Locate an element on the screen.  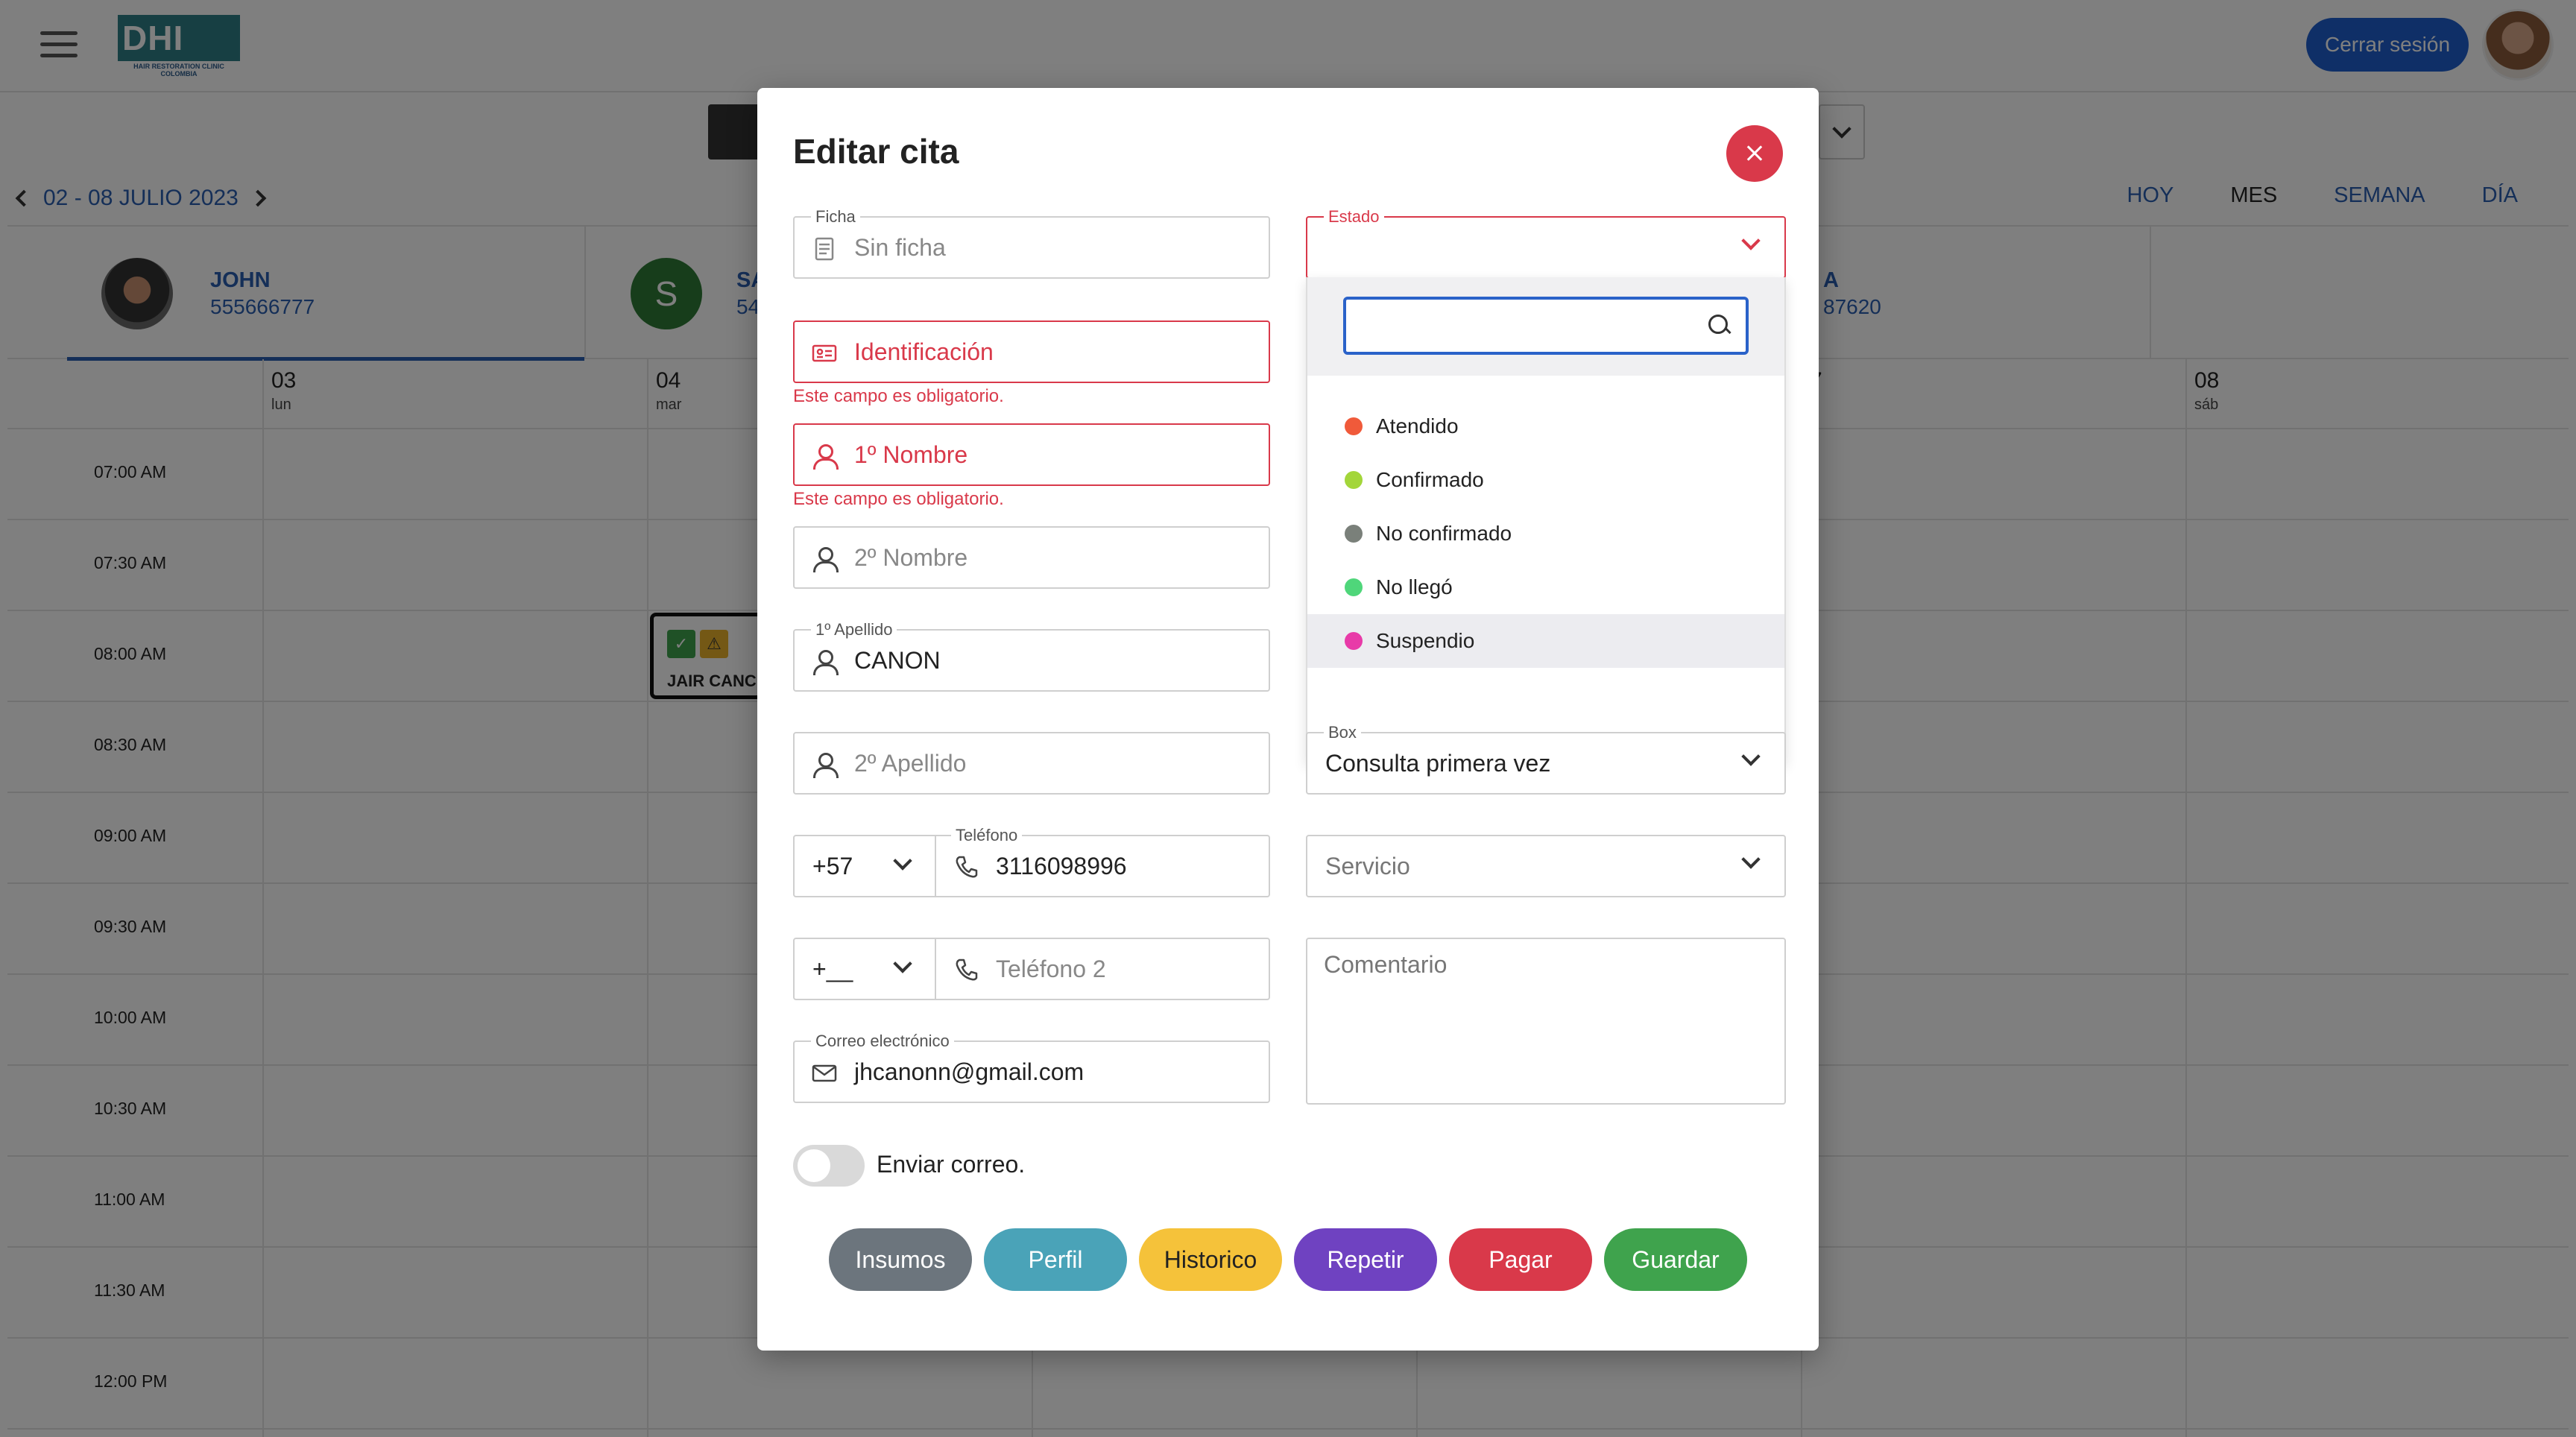
telefono-legend: Teléfono is located at coordinates (987, 835).